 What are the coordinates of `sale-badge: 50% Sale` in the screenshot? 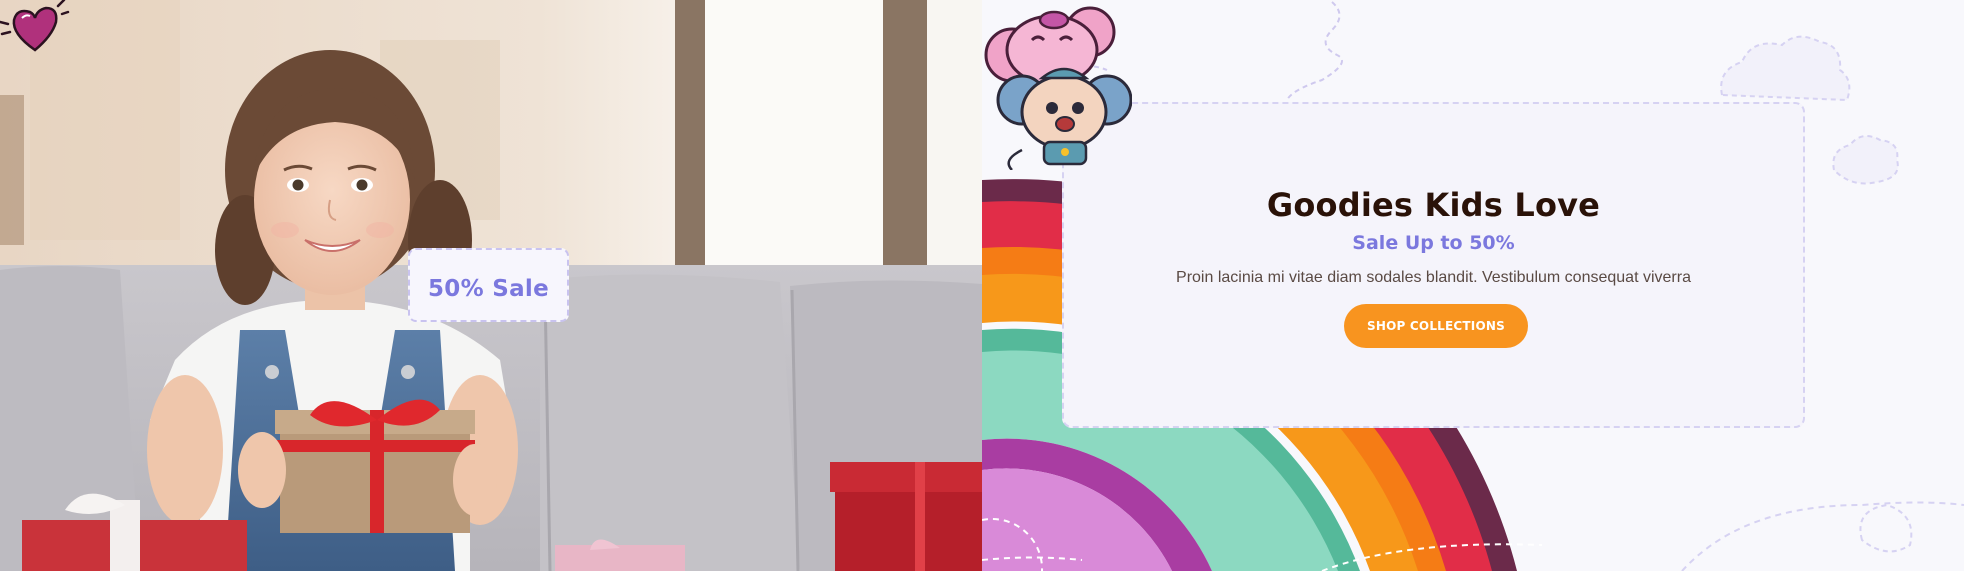 It's located at (488, 285).